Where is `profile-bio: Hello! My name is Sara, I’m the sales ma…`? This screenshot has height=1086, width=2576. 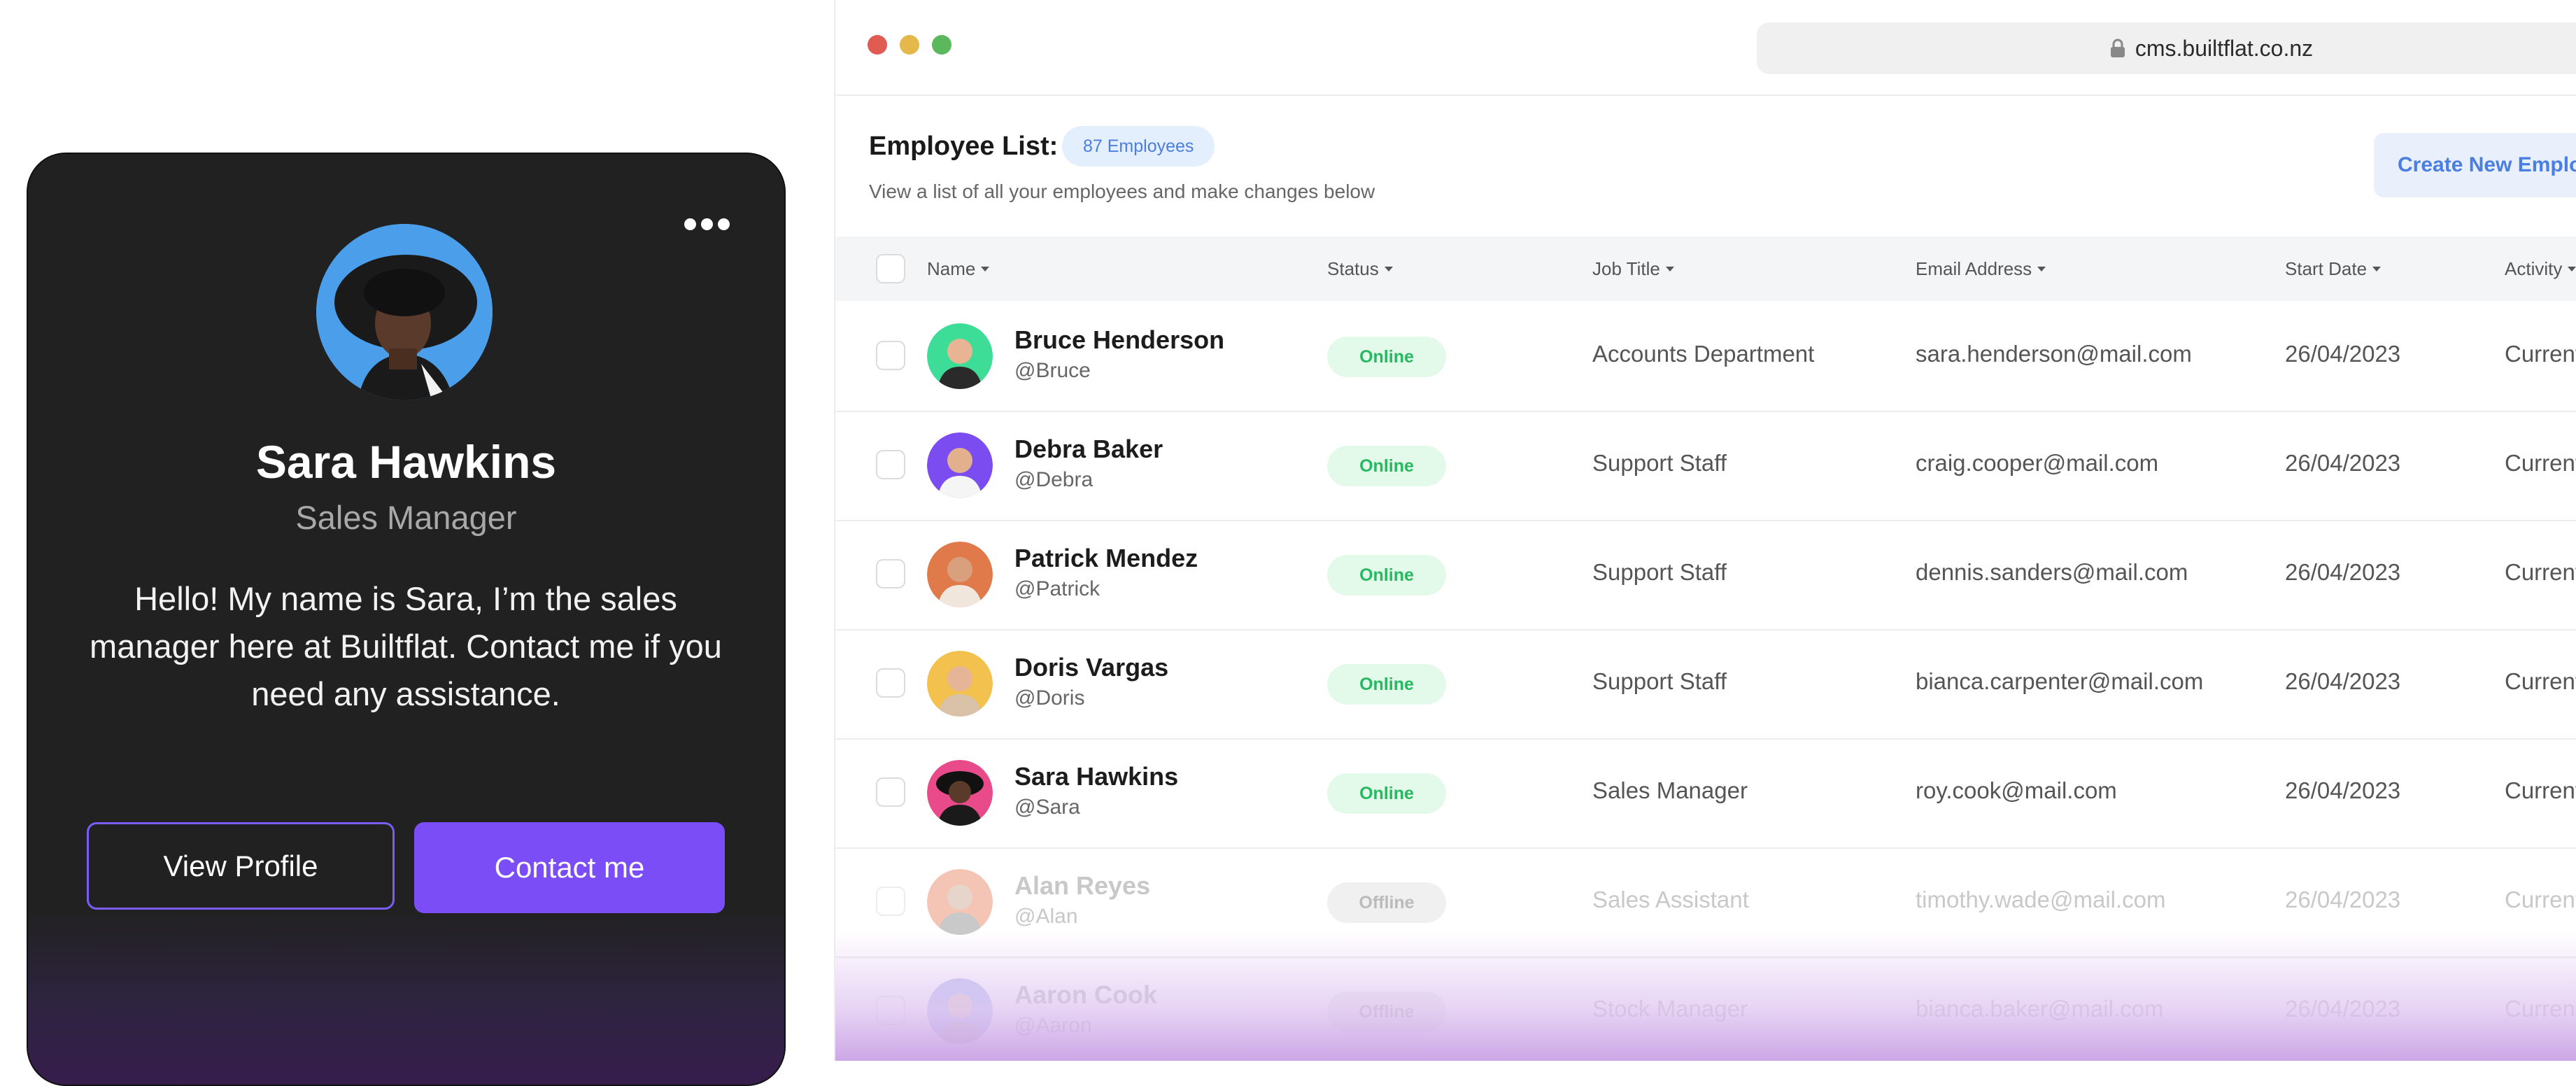 profile-bio: Hello! My name is Sara, I’m the sales ma… is located at coordinates (406, 646).